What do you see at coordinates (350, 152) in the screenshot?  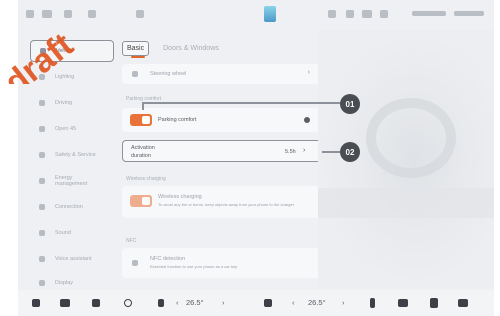 I see `callout-02-badge: 02` at bounding box center [350, 152].